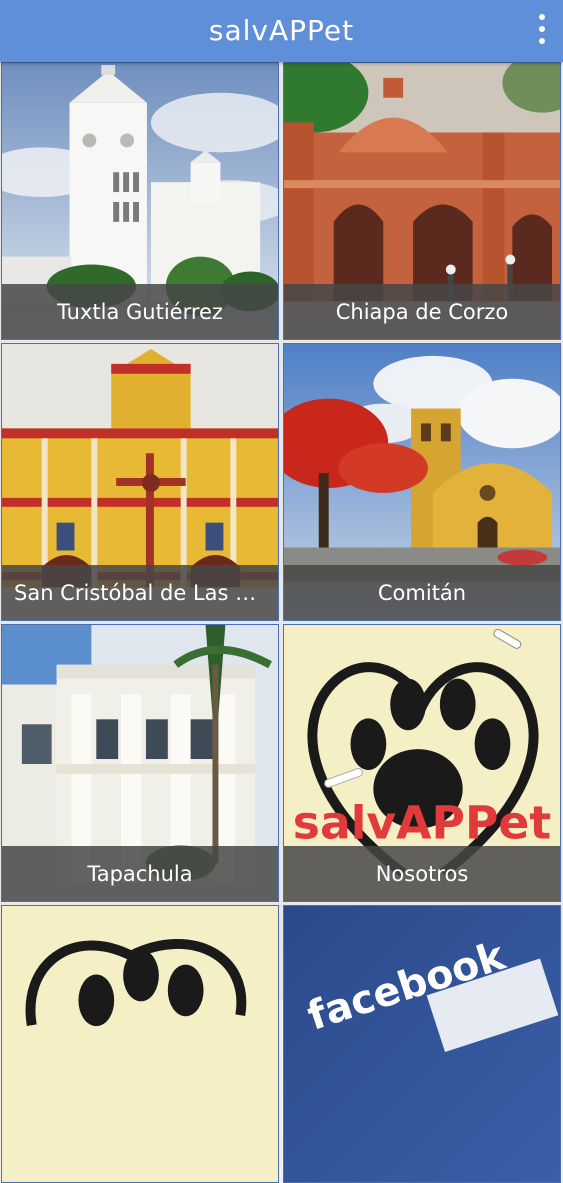 This screenshot has width=563, height=1183. Describe the element at coordinates (422, 311) in the screenshot. I see `tile-label: Chiapa de Corzo` at that location.